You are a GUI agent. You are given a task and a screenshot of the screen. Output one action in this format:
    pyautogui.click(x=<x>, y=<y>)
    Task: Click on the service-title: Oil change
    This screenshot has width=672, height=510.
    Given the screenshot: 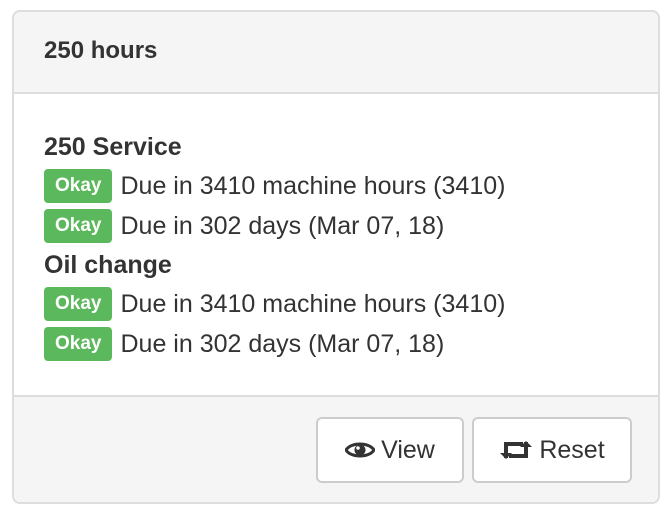 What is the action you would take?
    pyautogui.click(x=108, y=265)
    